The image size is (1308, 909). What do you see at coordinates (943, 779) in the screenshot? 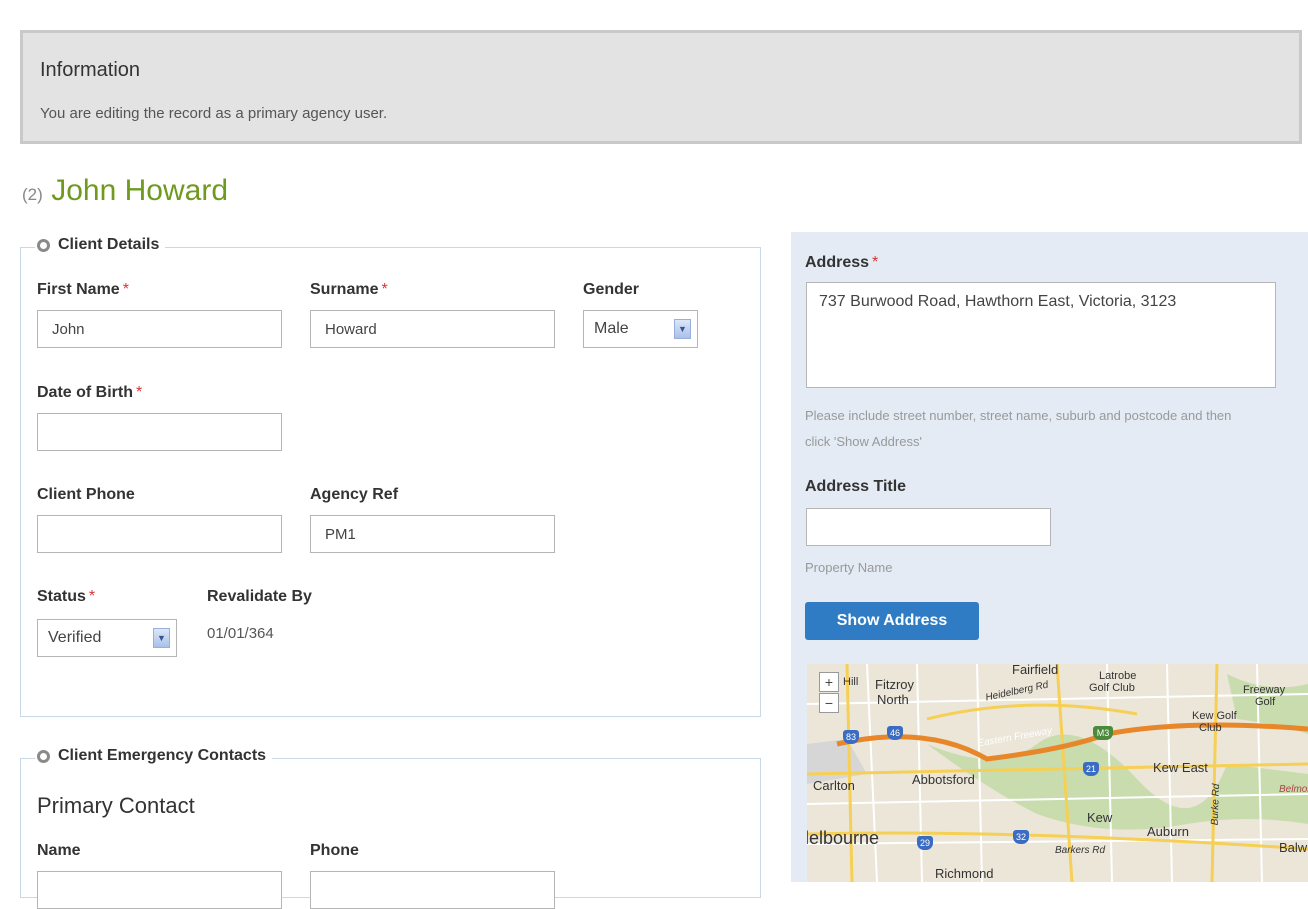
I see `map-label-abbotsford: Abbotsford` at bounding box center [943, 779].